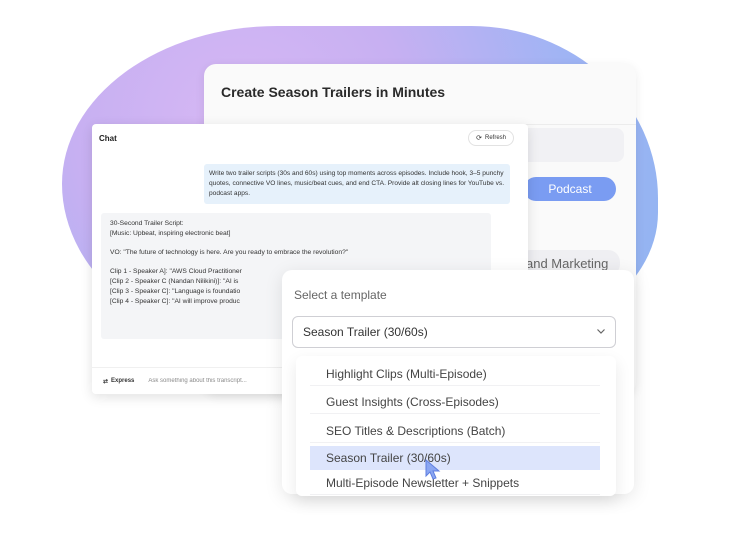 This screenshot has width=732, height=559. I want to click on template-option-selected: Season Trailer (30/60s), so click(455, 458).